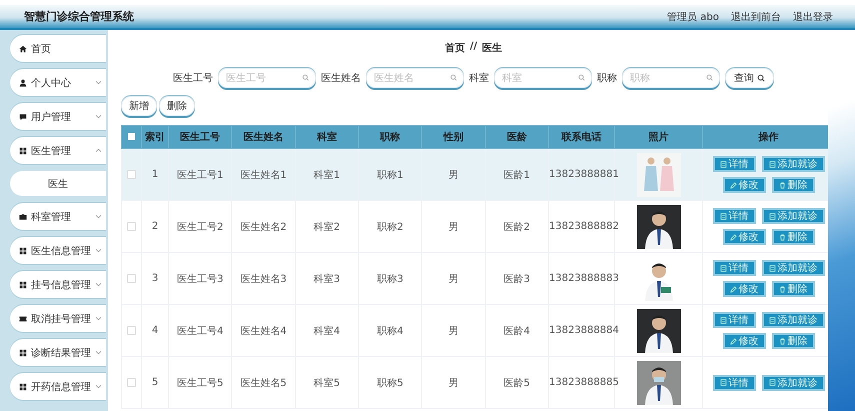  Describe the element at coordinates (200, 278) in the screenshot. I see `table-cell: 医生工号3` at that location.